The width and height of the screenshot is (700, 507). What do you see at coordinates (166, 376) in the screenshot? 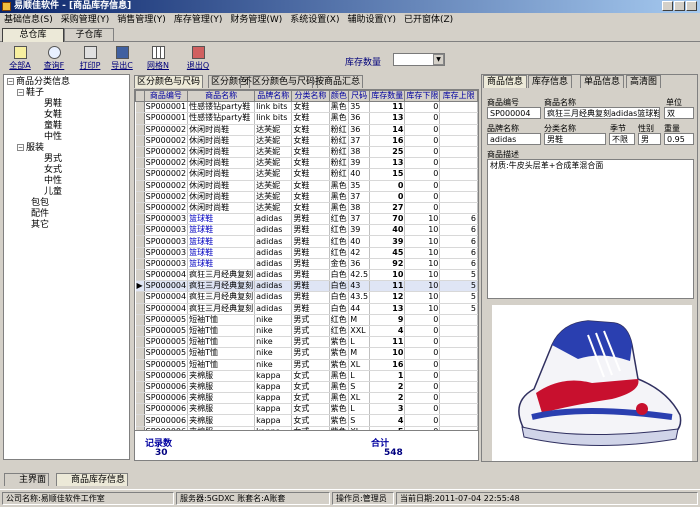
I see `table-cell: SP000006` at bounding box center [166, 376].